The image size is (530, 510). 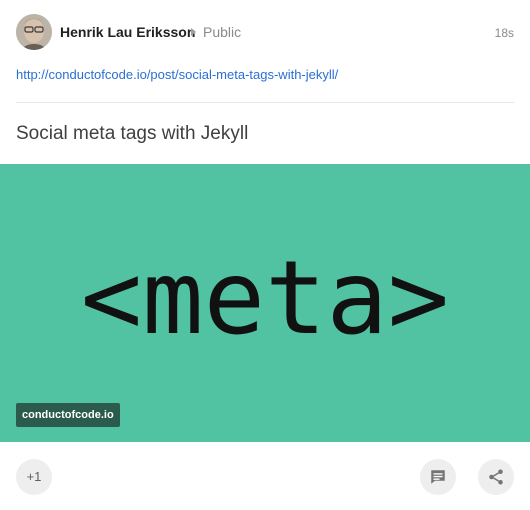 I want to click on post-timestamp: 18s, so click(x=504, y=33).